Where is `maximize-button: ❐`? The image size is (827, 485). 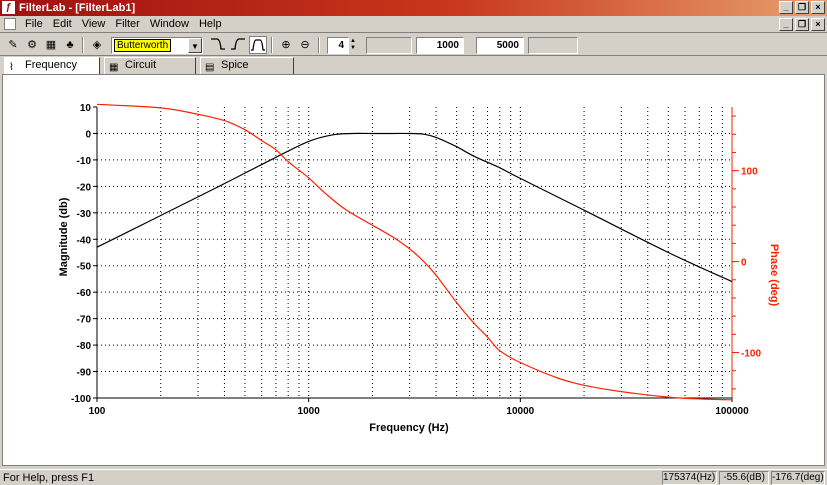
maximize-button: ❐ is located at coordinates (802, 7).